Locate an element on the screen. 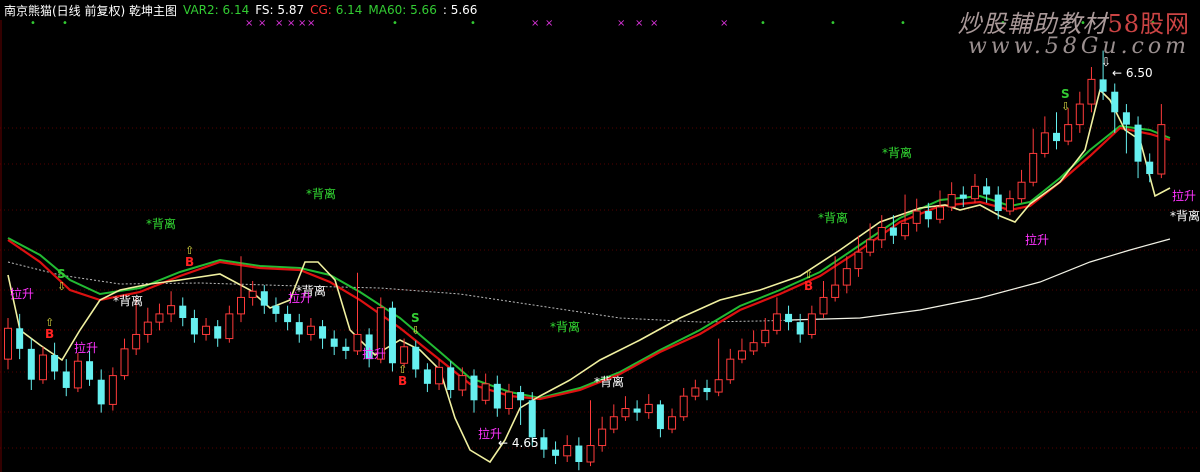 This screenshot has height=472, width=1200. ma-long-dotted-line is located at coordinates (404, 292).